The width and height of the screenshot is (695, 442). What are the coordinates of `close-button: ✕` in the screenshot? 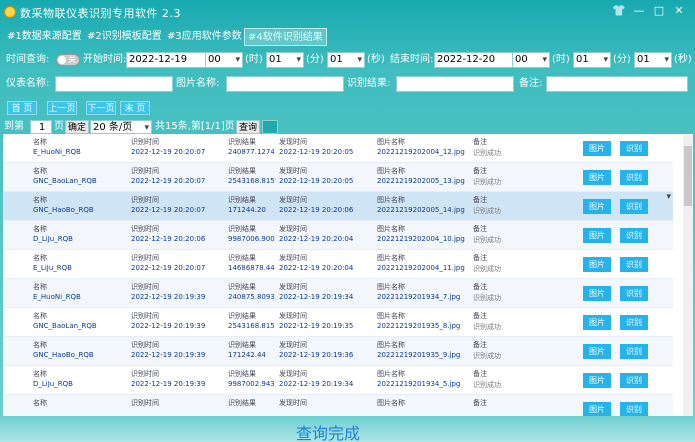 It's located at (679, 11).